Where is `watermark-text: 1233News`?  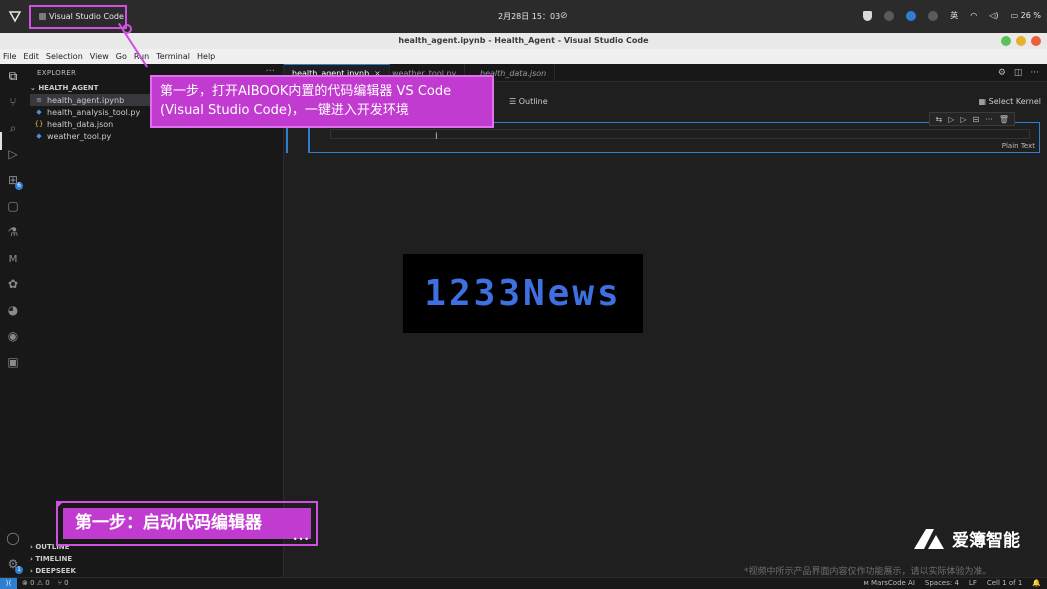
watermark-text: 1233News is located at coordinates (523, 293).